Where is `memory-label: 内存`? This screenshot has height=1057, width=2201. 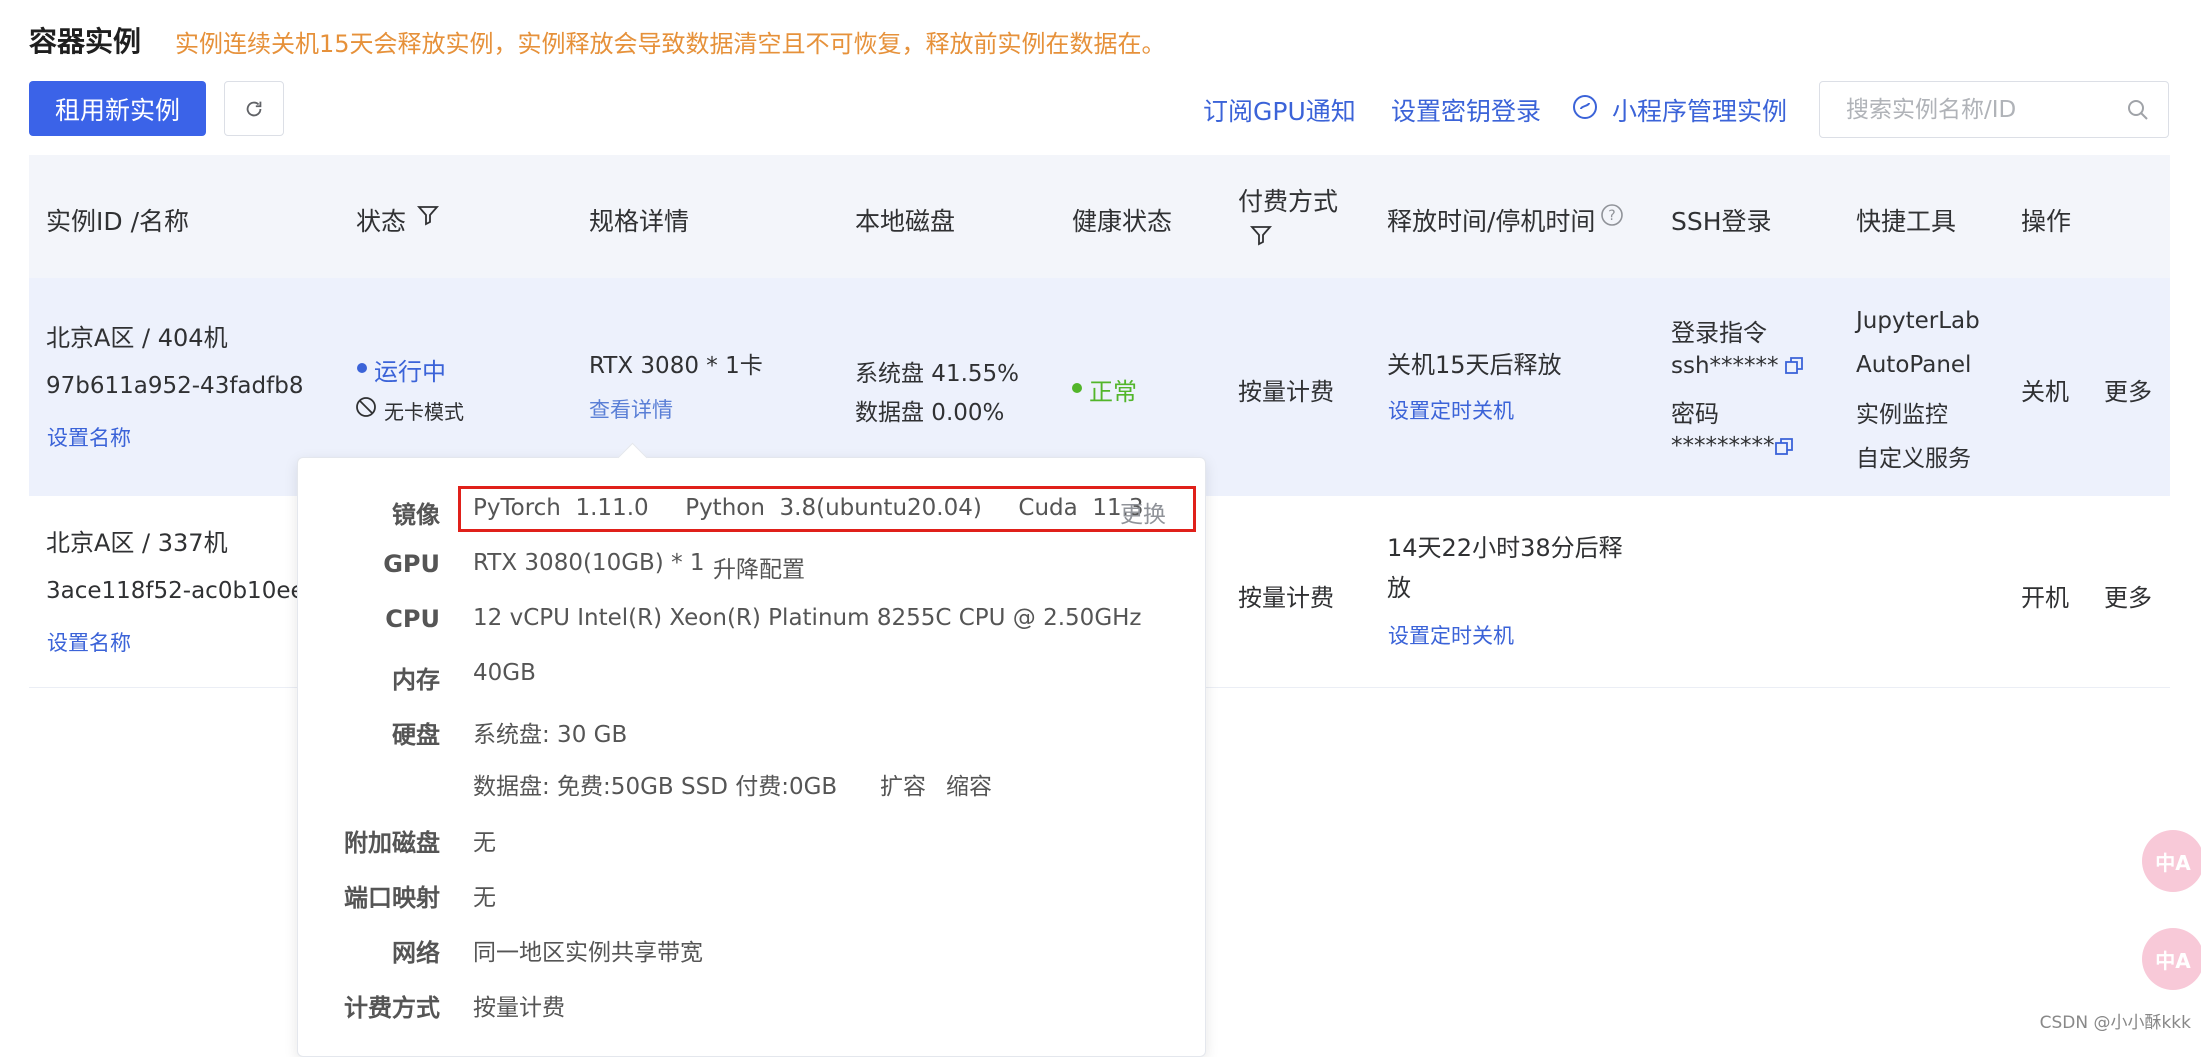
memory-label: 内存 is located at coordinates (416, 680).